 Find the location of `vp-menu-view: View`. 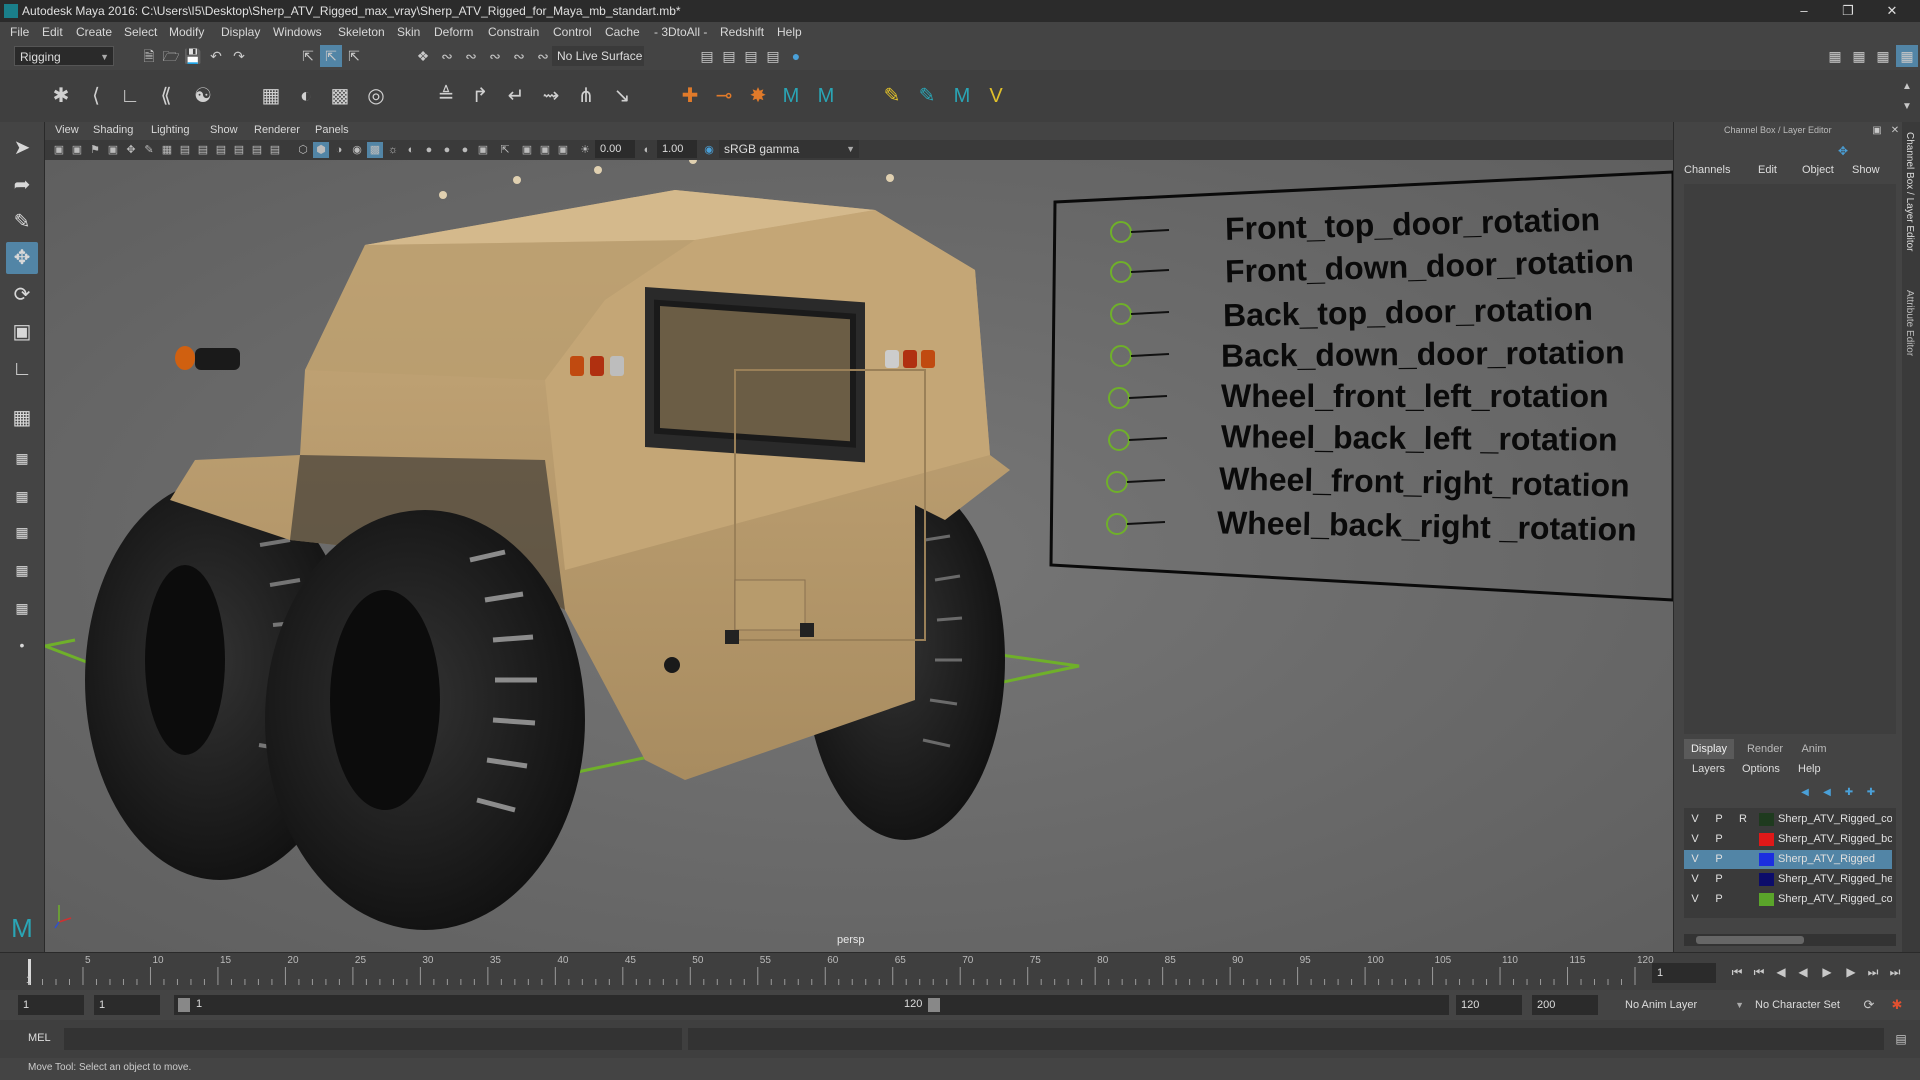

vp-menu-view: View is located at coordinates (67, 130).